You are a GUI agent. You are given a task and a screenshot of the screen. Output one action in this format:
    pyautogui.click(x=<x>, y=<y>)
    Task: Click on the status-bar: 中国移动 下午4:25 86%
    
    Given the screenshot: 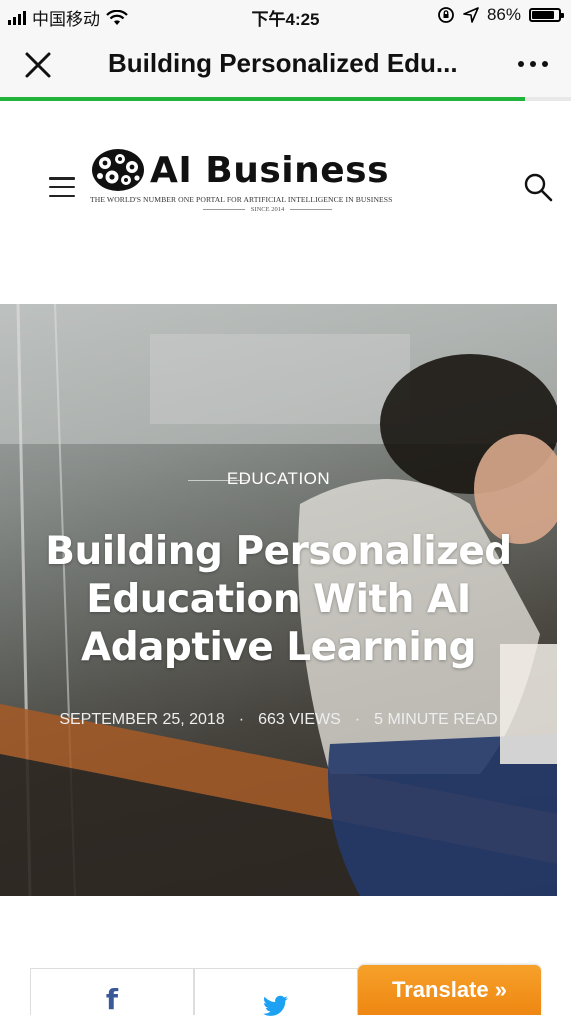 What is the action you would take?
    pyautogui.click(x=285, y=16)
    